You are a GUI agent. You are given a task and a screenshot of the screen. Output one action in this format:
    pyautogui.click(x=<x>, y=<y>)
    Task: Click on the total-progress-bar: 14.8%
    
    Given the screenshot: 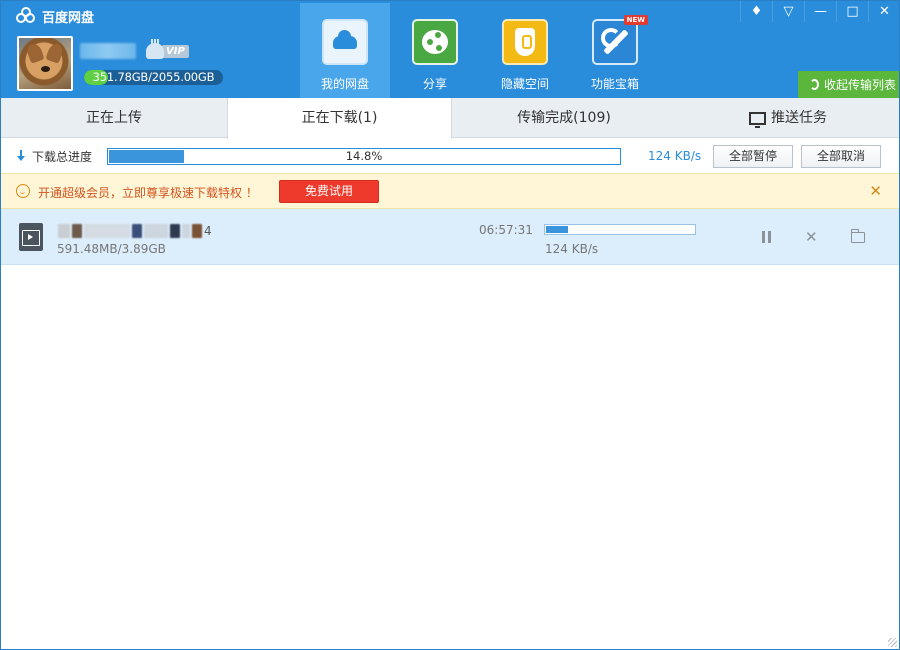 What is the action you would take?
    pyautogui.click(x=364, y=156)
    